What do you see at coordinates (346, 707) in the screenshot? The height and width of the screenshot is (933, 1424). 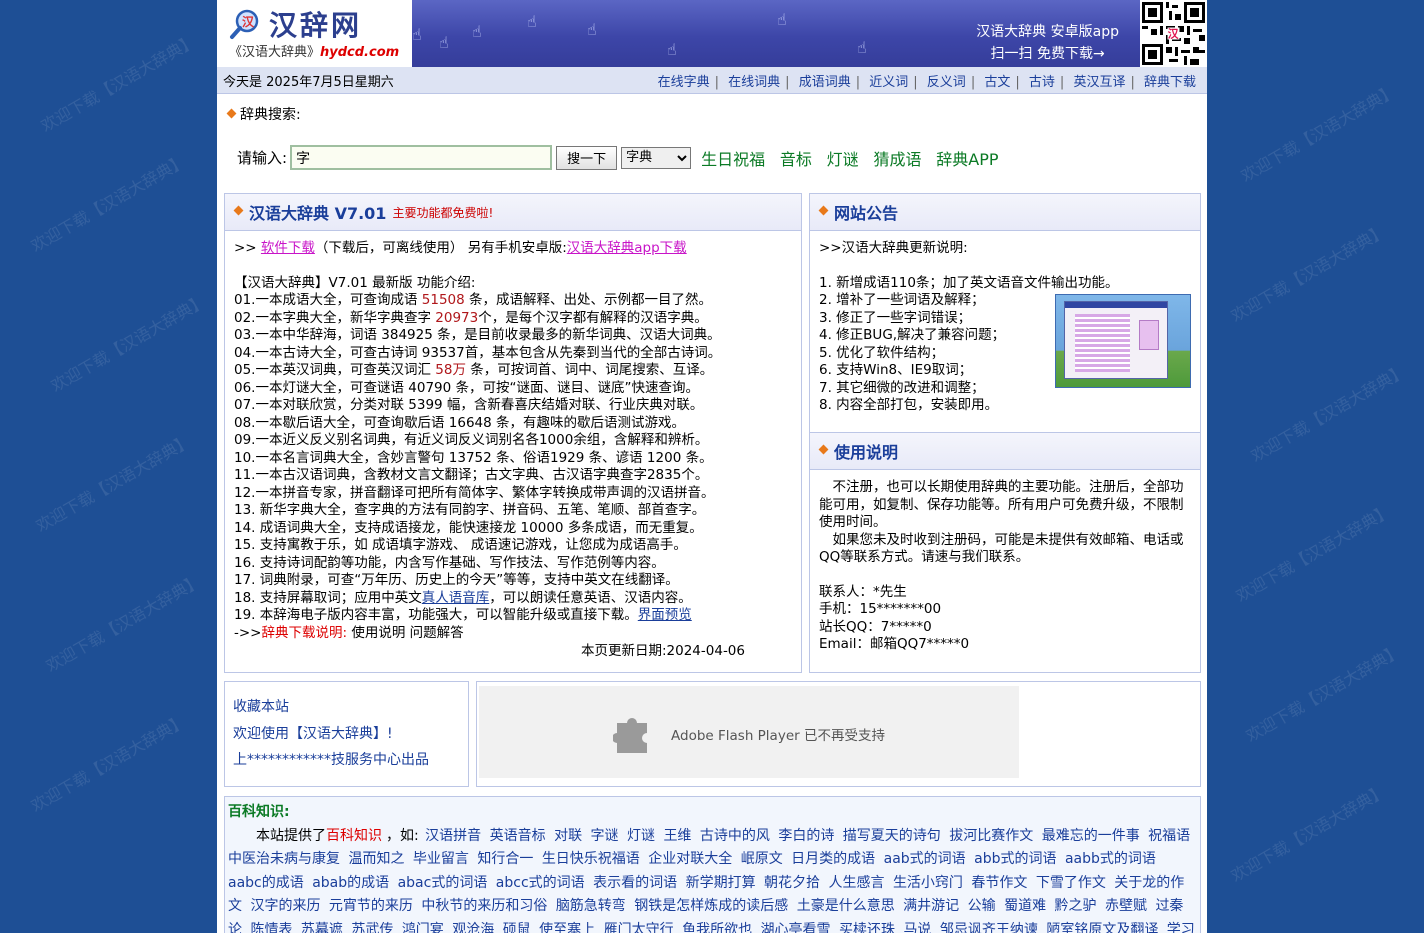 I see `bookmark-link: 收藏本站` at bounding box center [346, 707].